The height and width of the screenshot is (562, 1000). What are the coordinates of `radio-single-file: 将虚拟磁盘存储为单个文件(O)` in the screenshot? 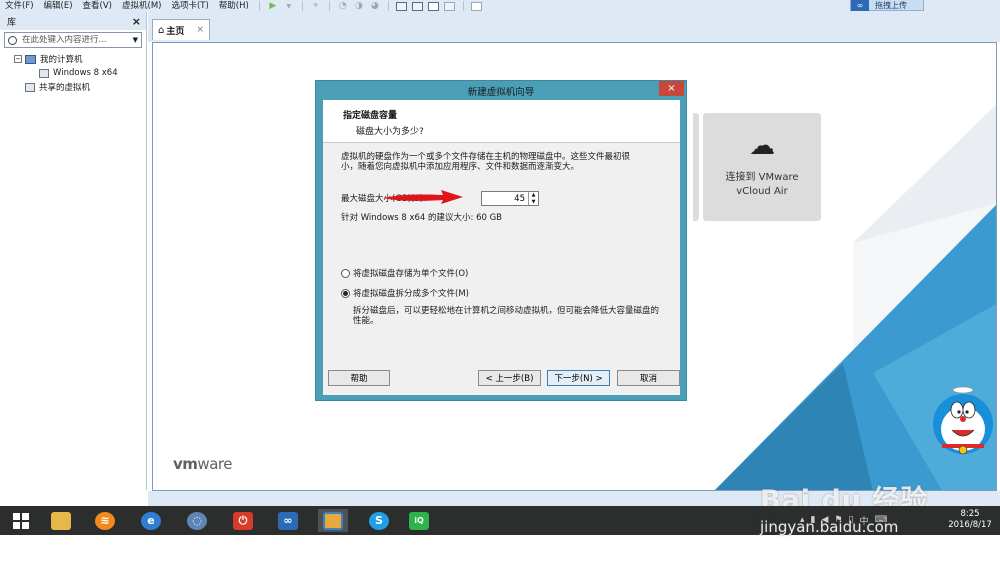 It's located at (404, 273).